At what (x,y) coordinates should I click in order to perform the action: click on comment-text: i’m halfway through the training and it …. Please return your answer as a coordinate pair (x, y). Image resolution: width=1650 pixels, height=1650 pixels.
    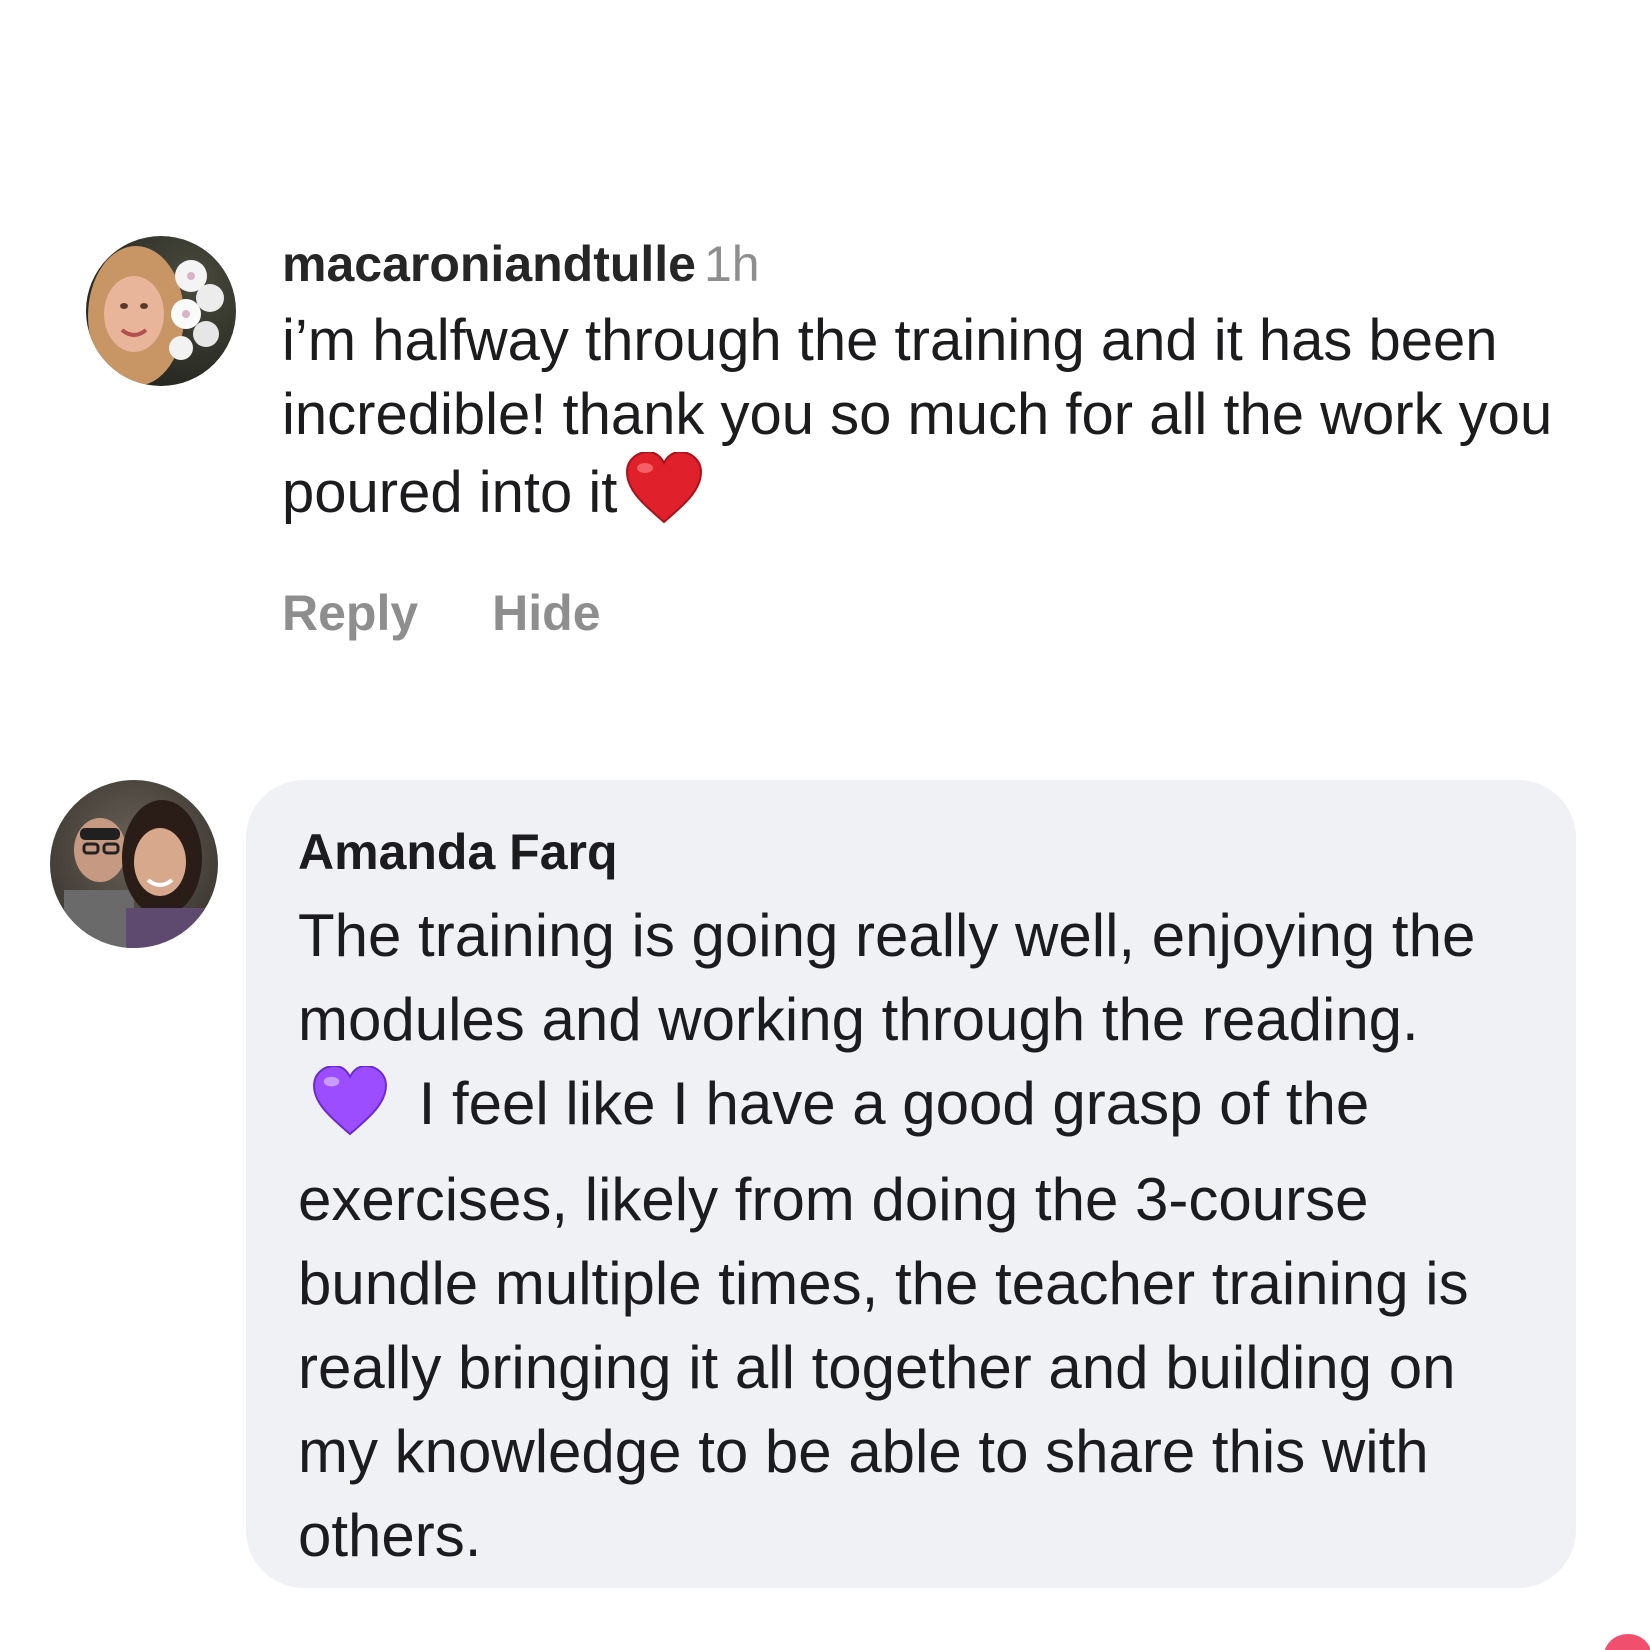
    Looking at the image, I should click on (932, 423).